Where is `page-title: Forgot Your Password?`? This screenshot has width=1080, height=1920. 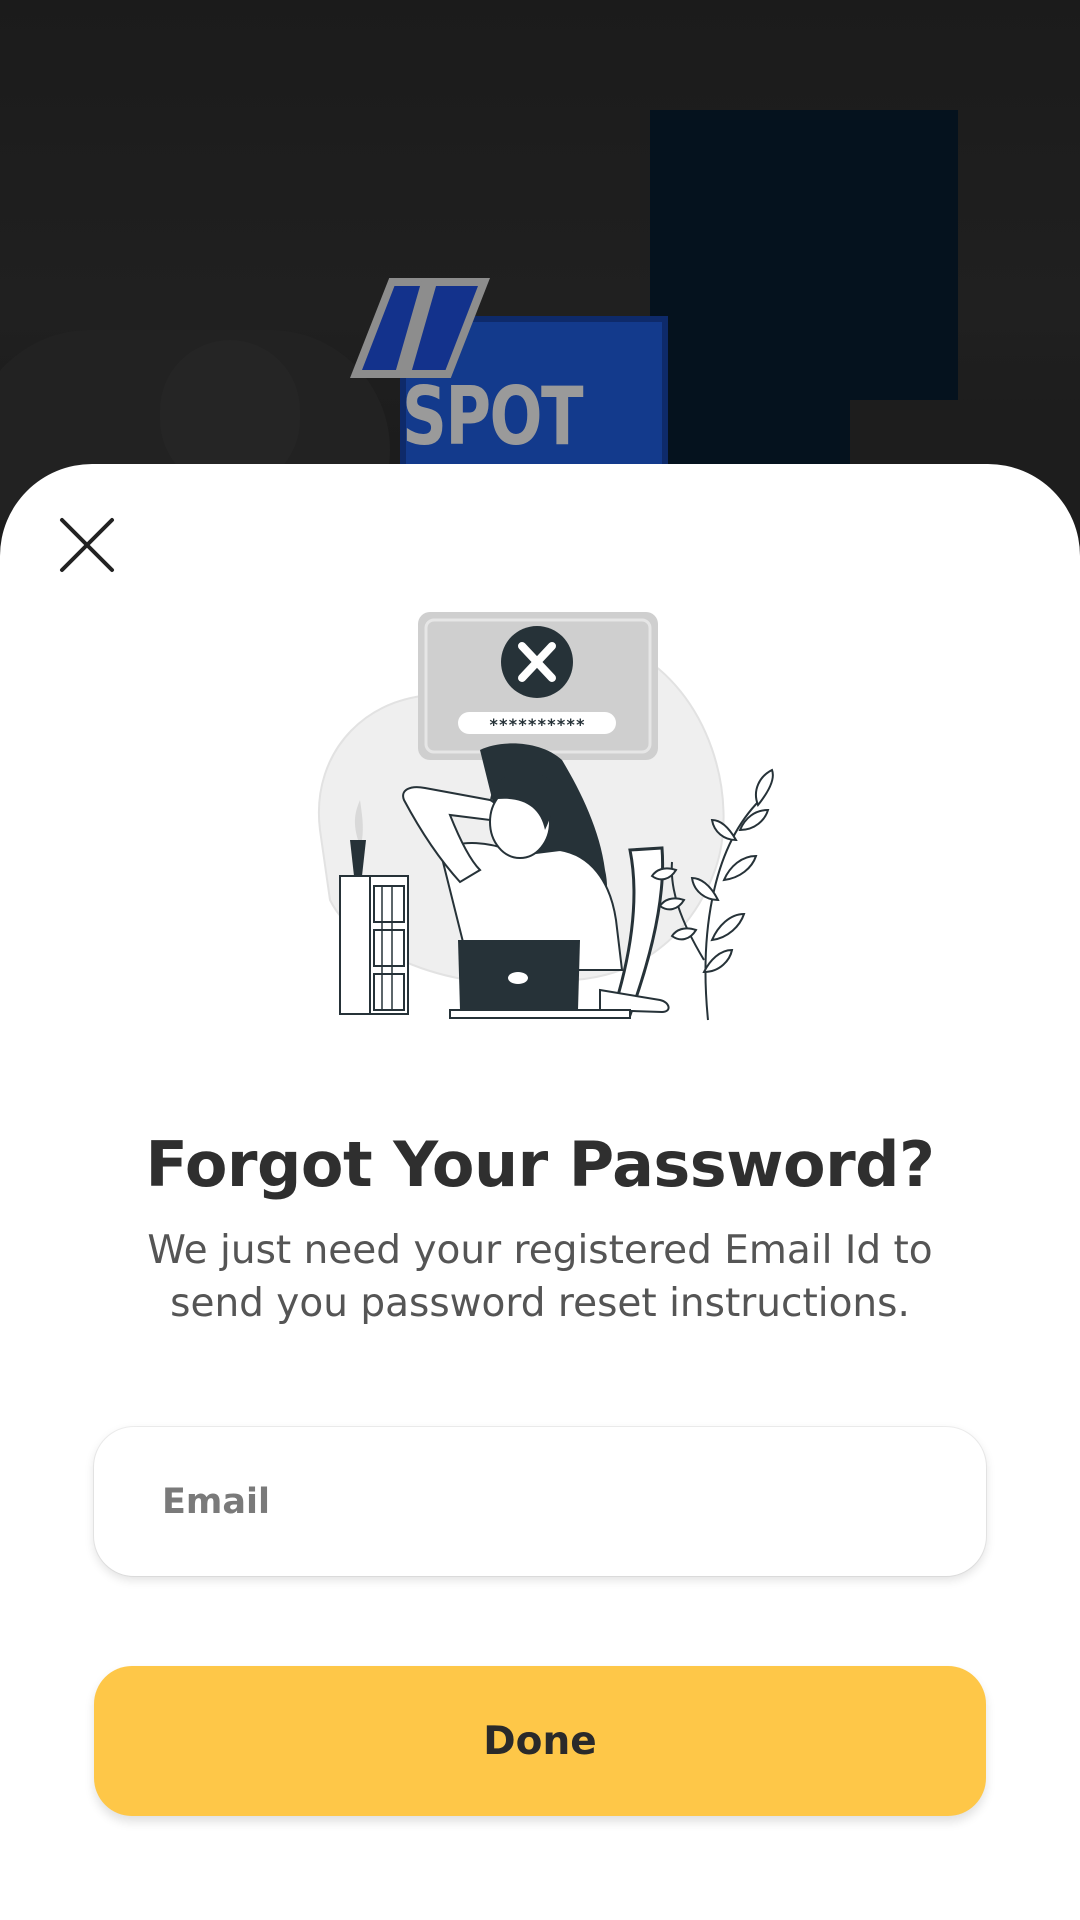 page-title: Forgot Your Password? is located at coordinates (540, 1164).